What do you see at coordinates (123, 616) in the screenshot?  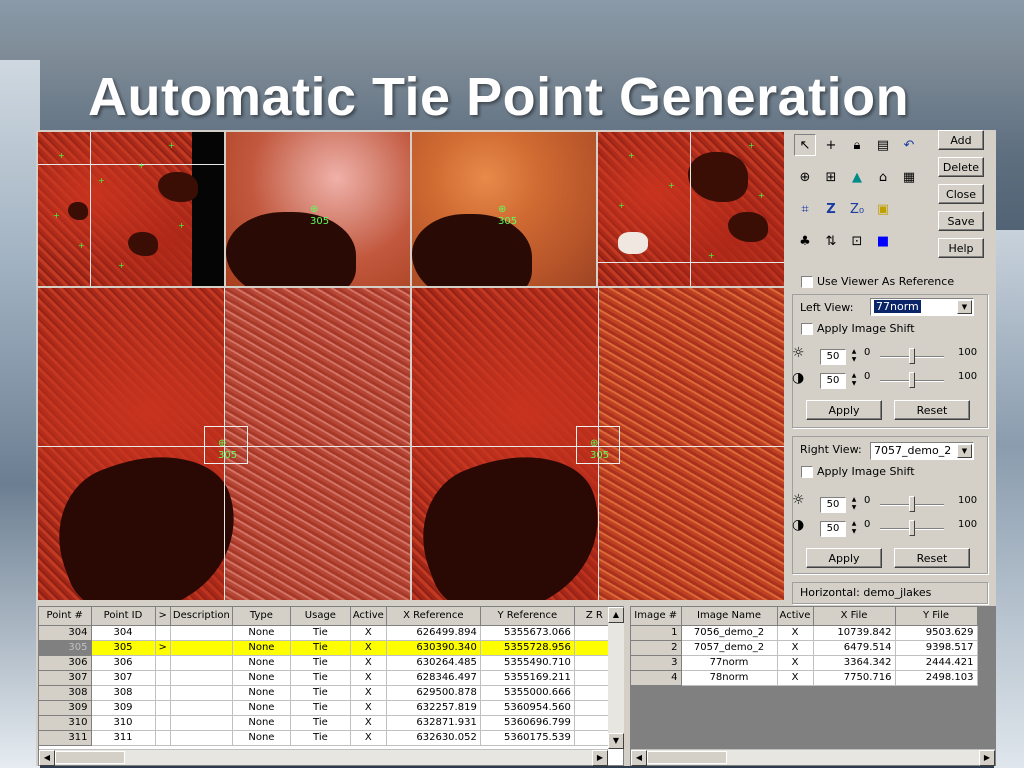 I see `col-point-id: Point ID` at bounding box center [123, 616].